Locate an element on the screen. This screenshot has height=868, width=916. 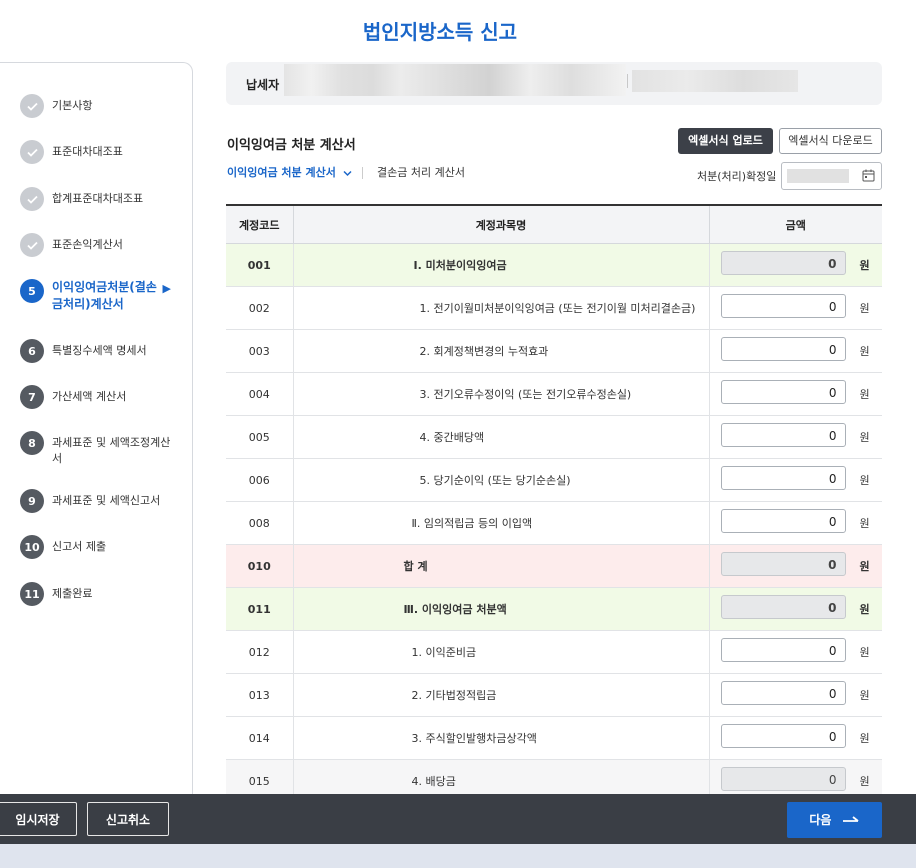
excel-upload-button: 엑셀서식 업로드 is located at coordinates (725, 141).